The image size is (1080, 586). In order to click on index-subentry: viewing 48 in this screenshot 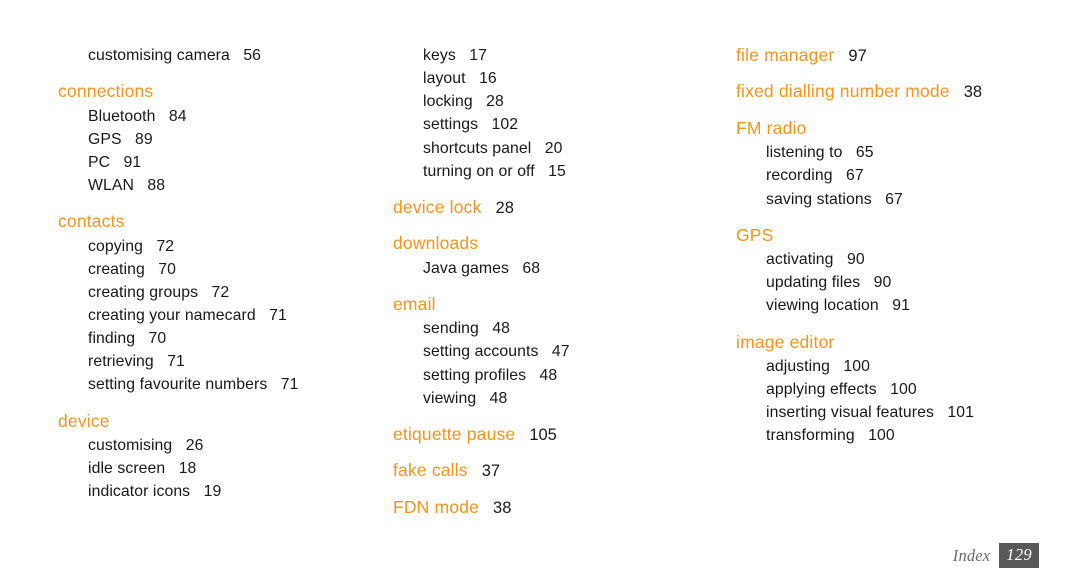, I will do `click(555, 398)`.